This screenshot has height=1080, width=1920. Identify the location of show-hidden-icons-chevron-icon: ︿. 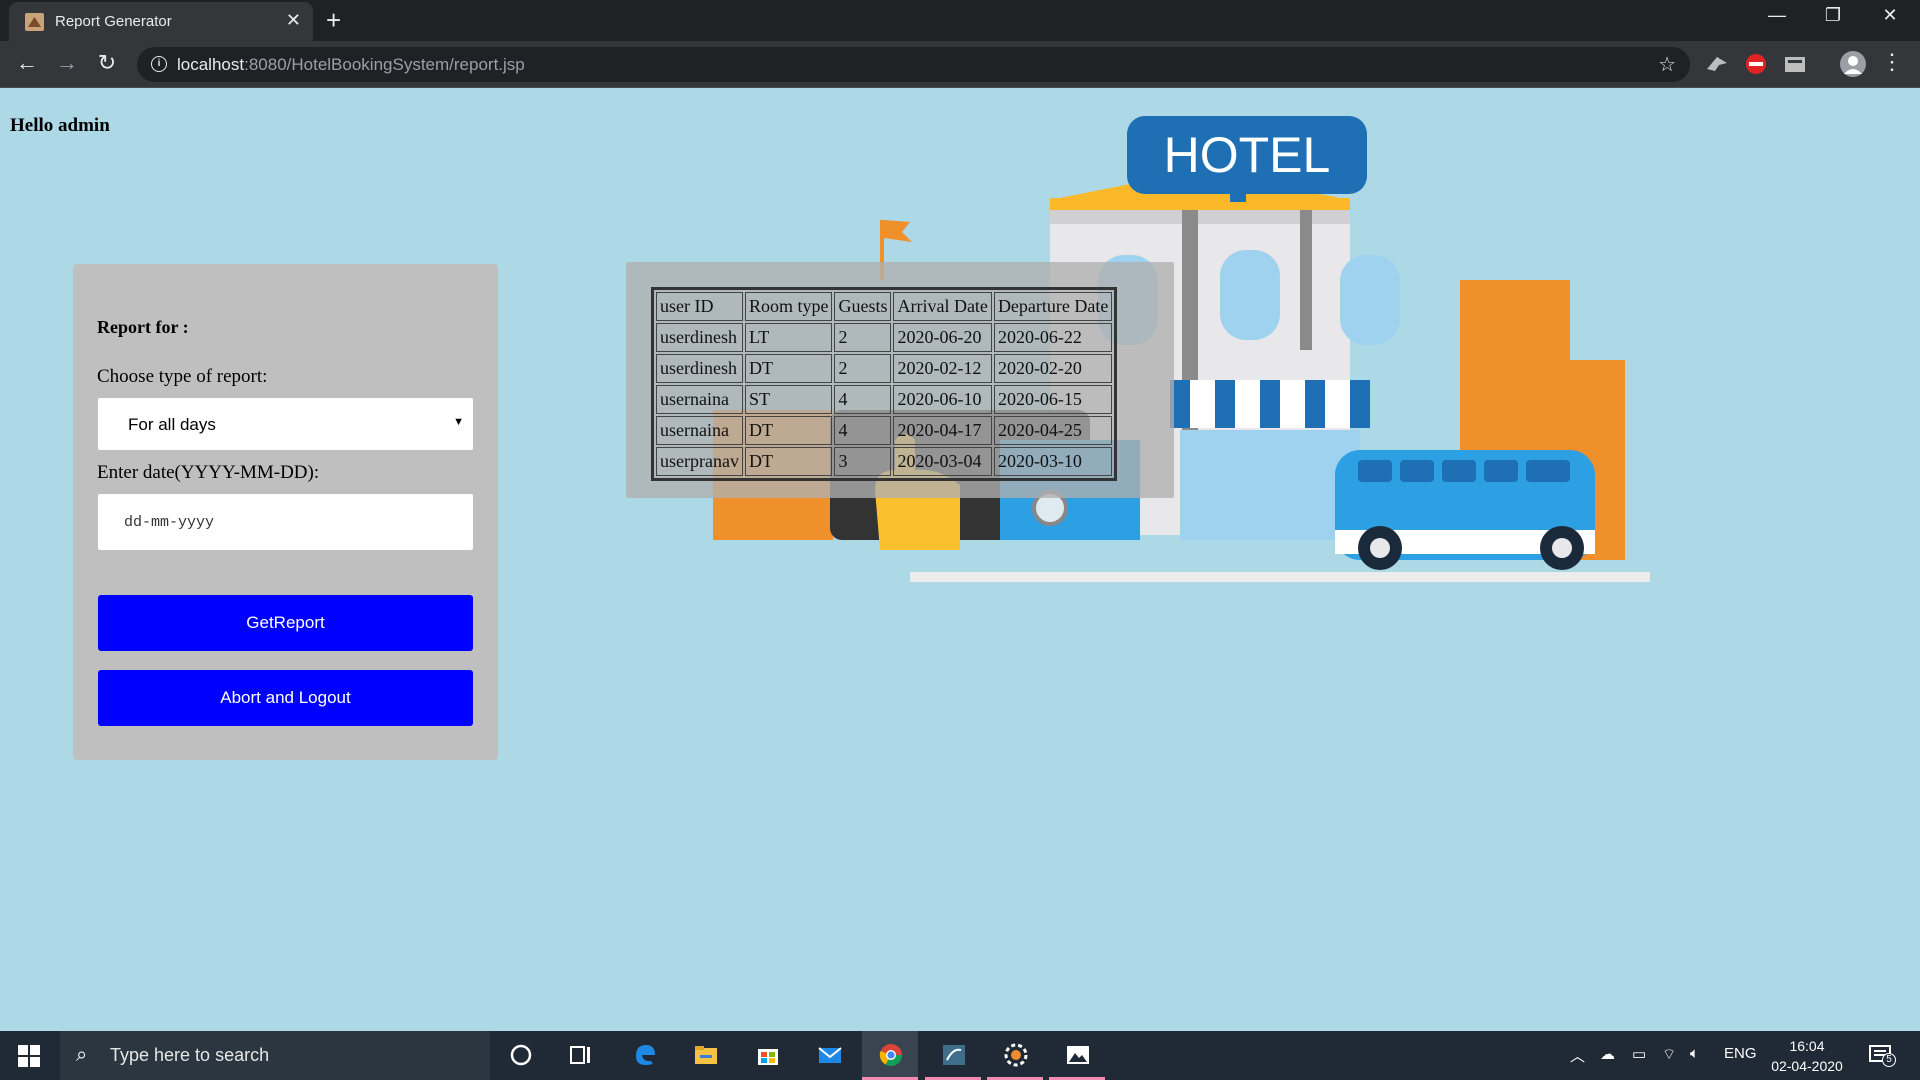
(1577, 1055).